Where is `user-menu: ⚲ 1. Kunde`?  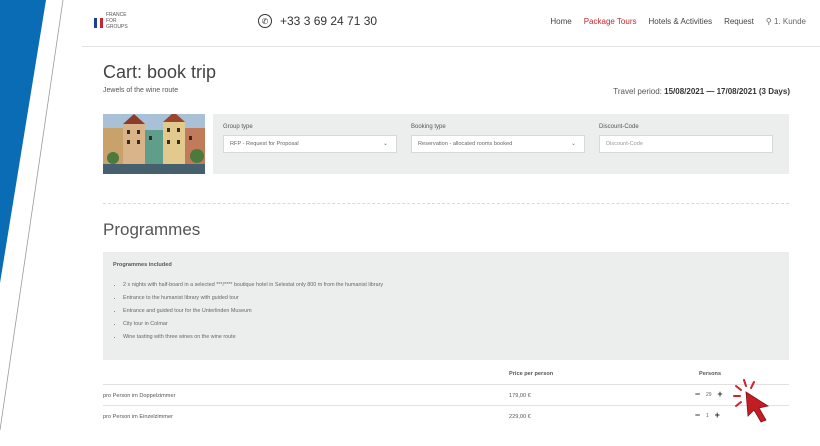
user-menu: ⚲ 1. Kunde is located at coordinates (786, 21).